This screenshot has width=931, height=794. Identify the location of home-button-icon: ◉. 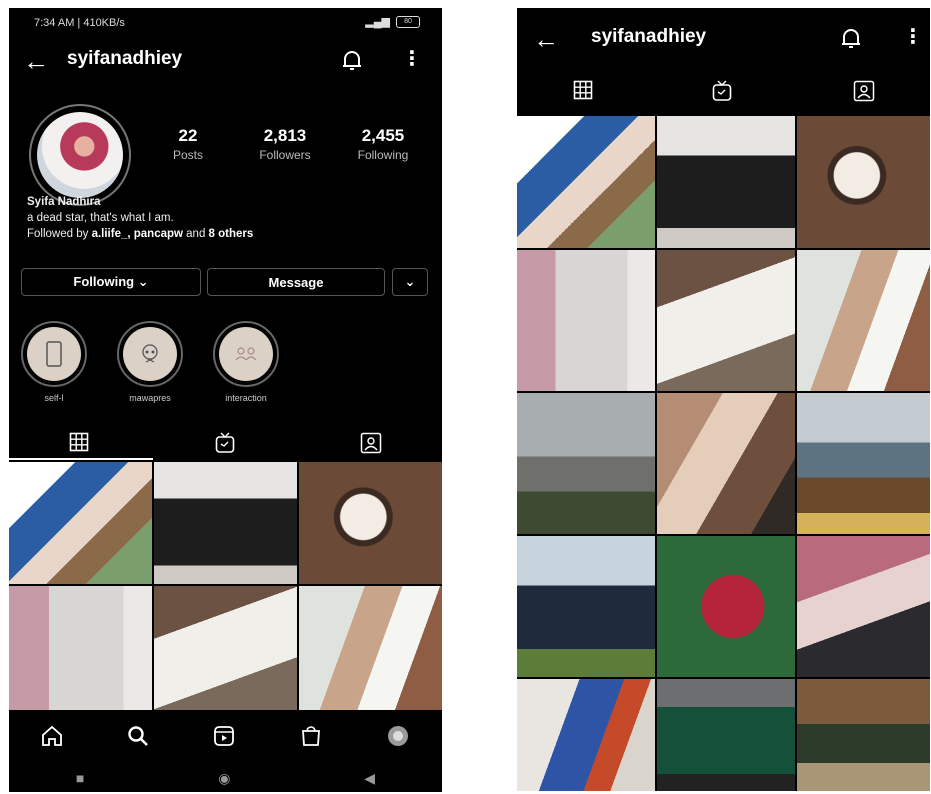
(224, 778).